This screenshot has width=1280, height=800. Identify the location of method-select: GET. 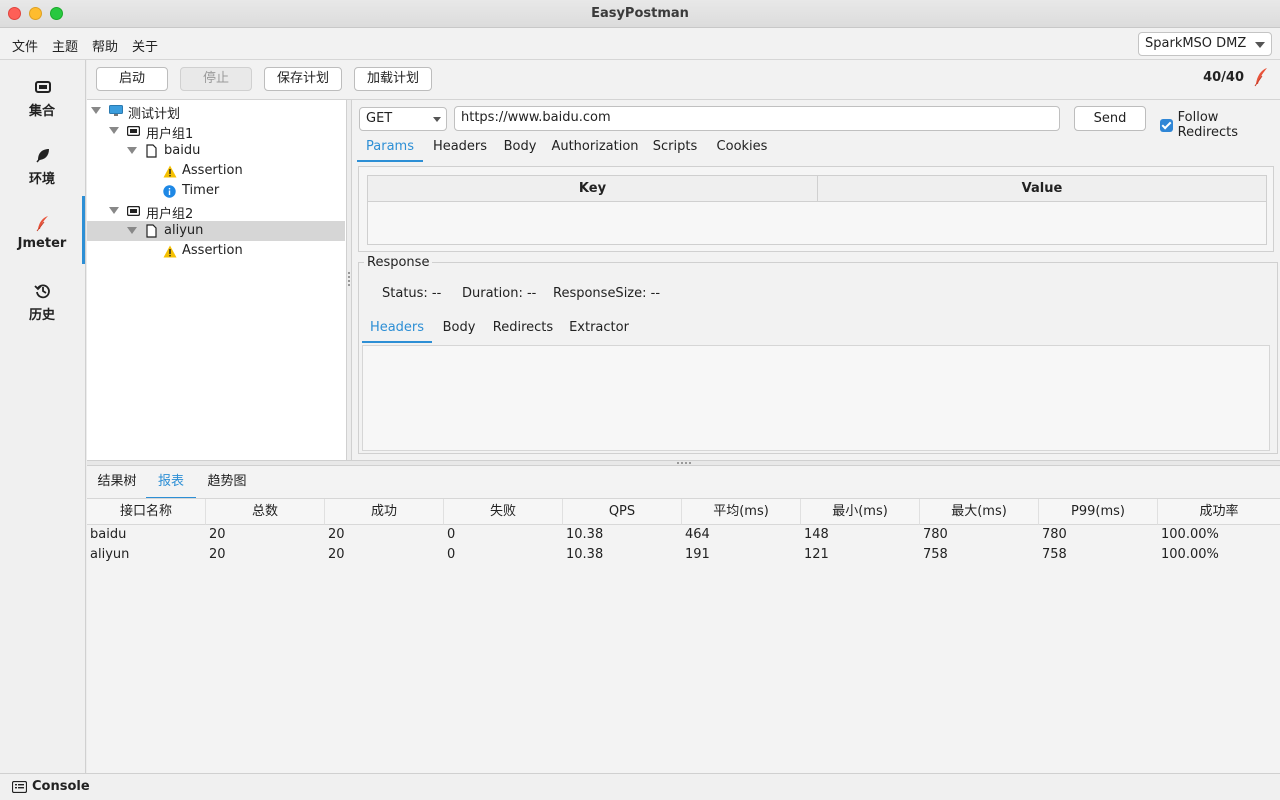
(403, 119).